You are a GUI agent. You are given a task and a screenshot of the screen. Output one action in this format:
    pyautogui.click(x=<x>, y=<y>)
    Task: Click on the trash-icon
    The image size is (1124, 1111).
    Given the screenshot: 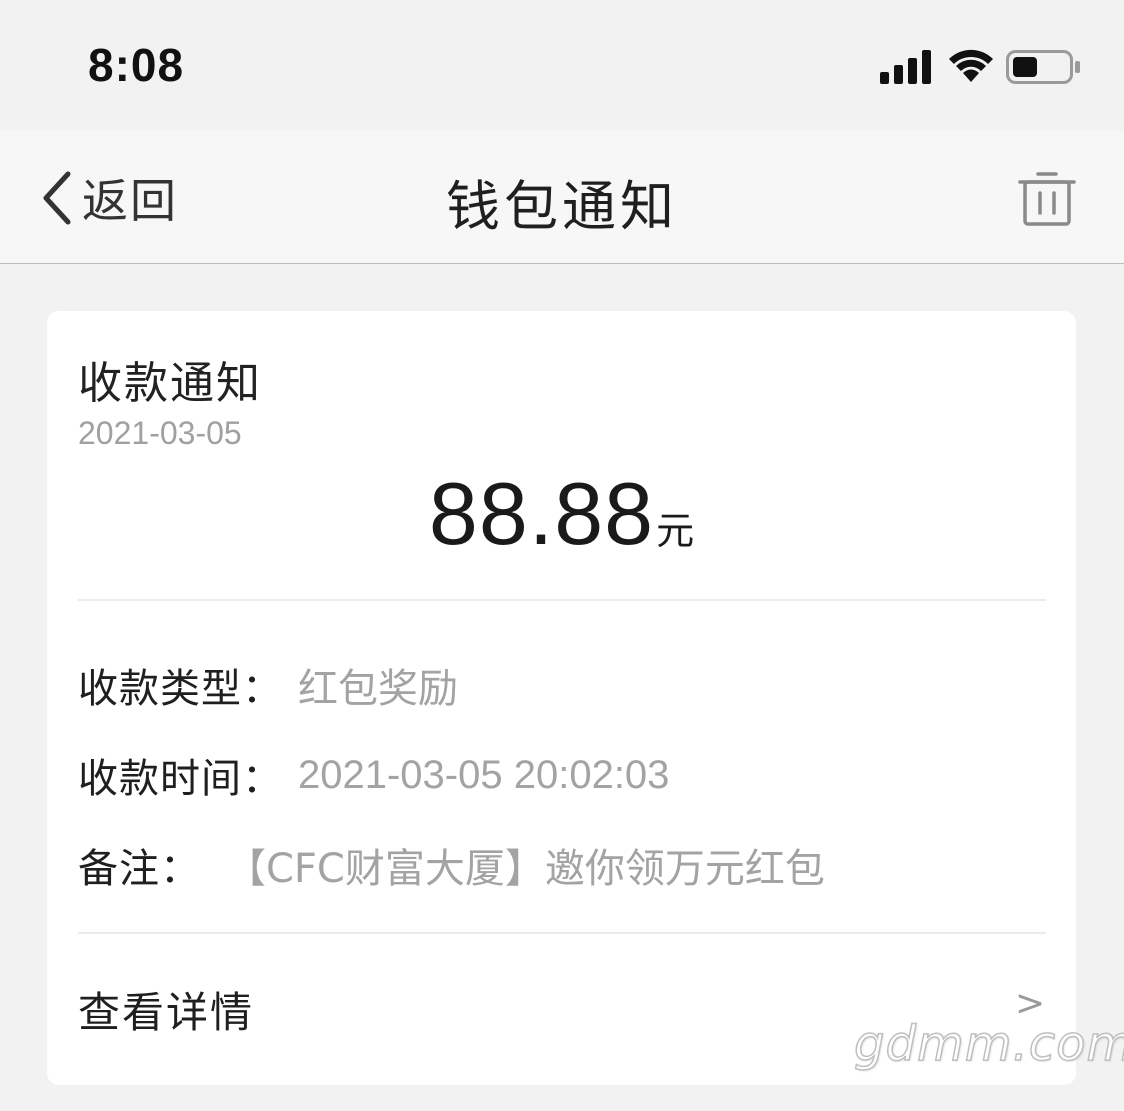 What is the action you would take?
    pyautogui.click(x=1047, y=199)
    